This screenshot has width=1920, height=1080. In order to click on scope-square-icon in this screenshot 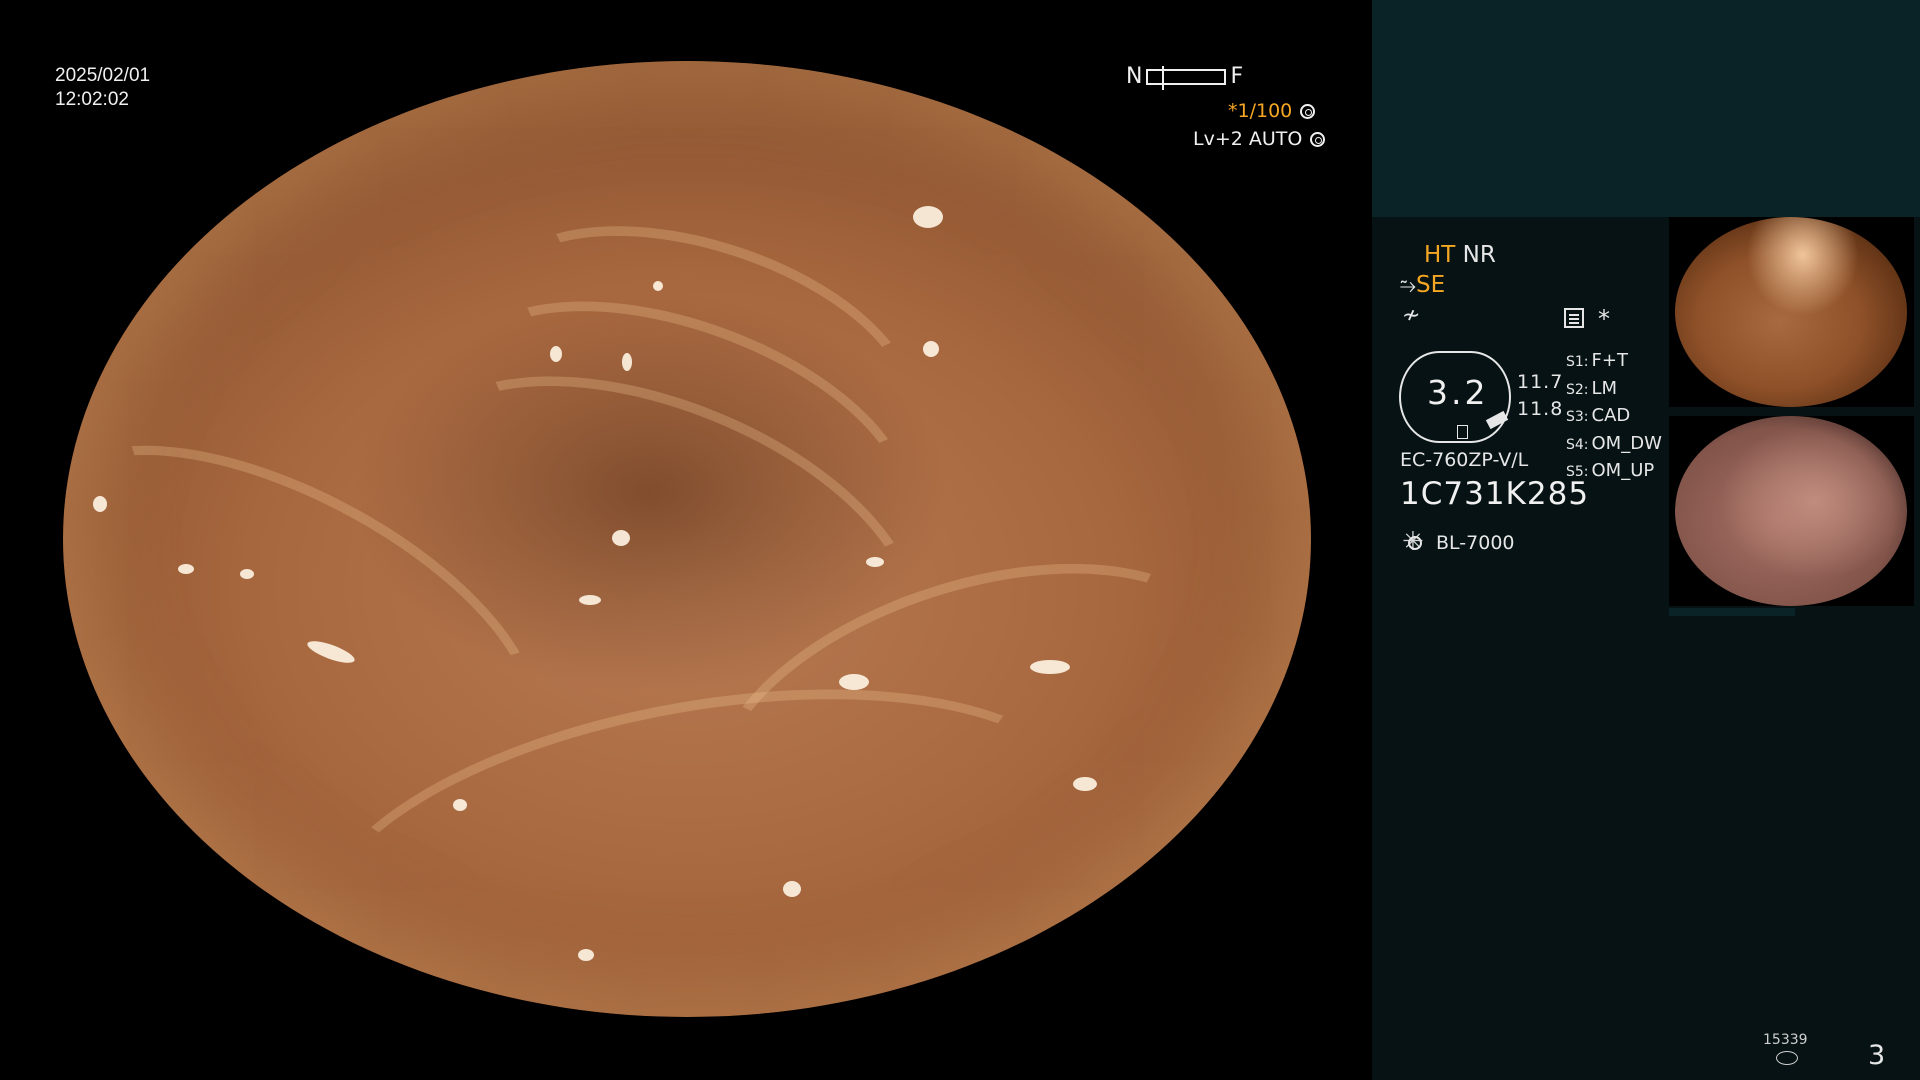, I will do `click(1462, 432)`.